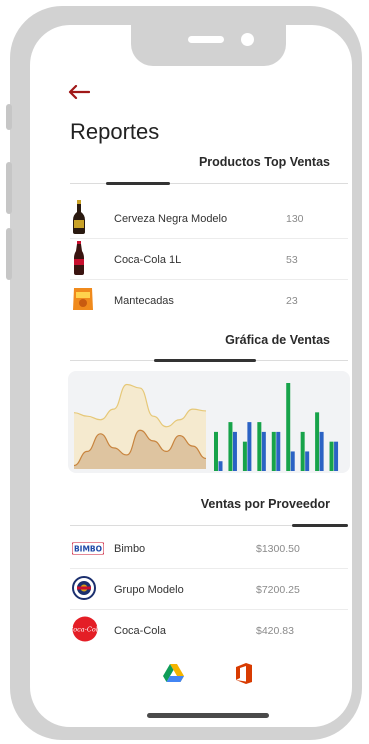 The height and width of the screenshot is (744, 369). I want to click on supplier-name: Bimbo, so click(130, 549).